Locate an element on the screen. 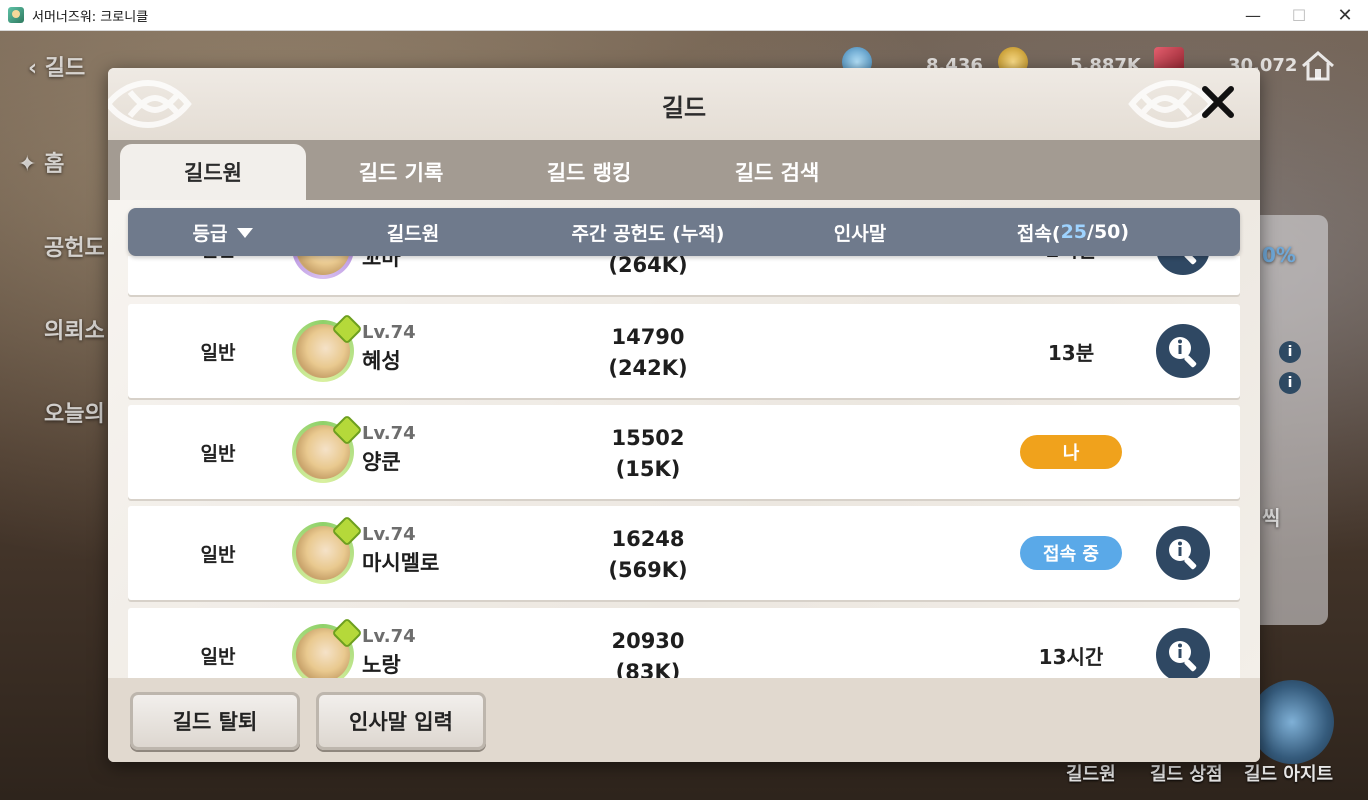 The height and width of the screenshot is (800, 1368). last-access: 13시간 is located at coordinates (1071, 656).